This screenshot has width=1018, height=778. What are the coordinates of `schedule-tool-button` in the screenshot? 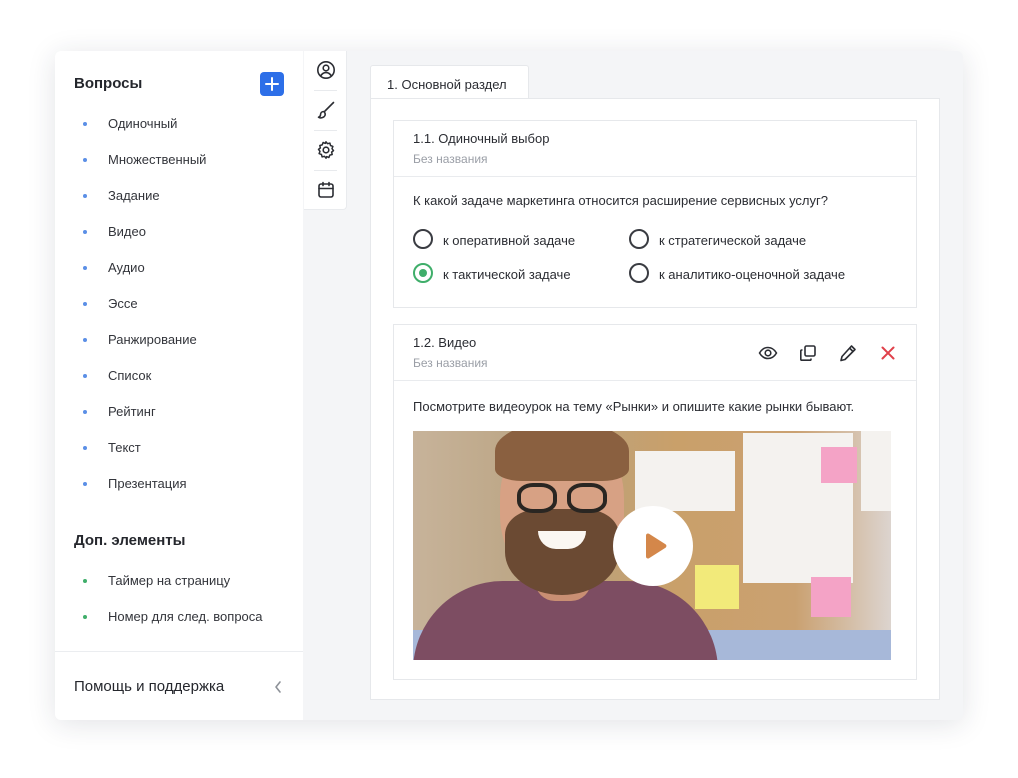 It's located at (325, 190).